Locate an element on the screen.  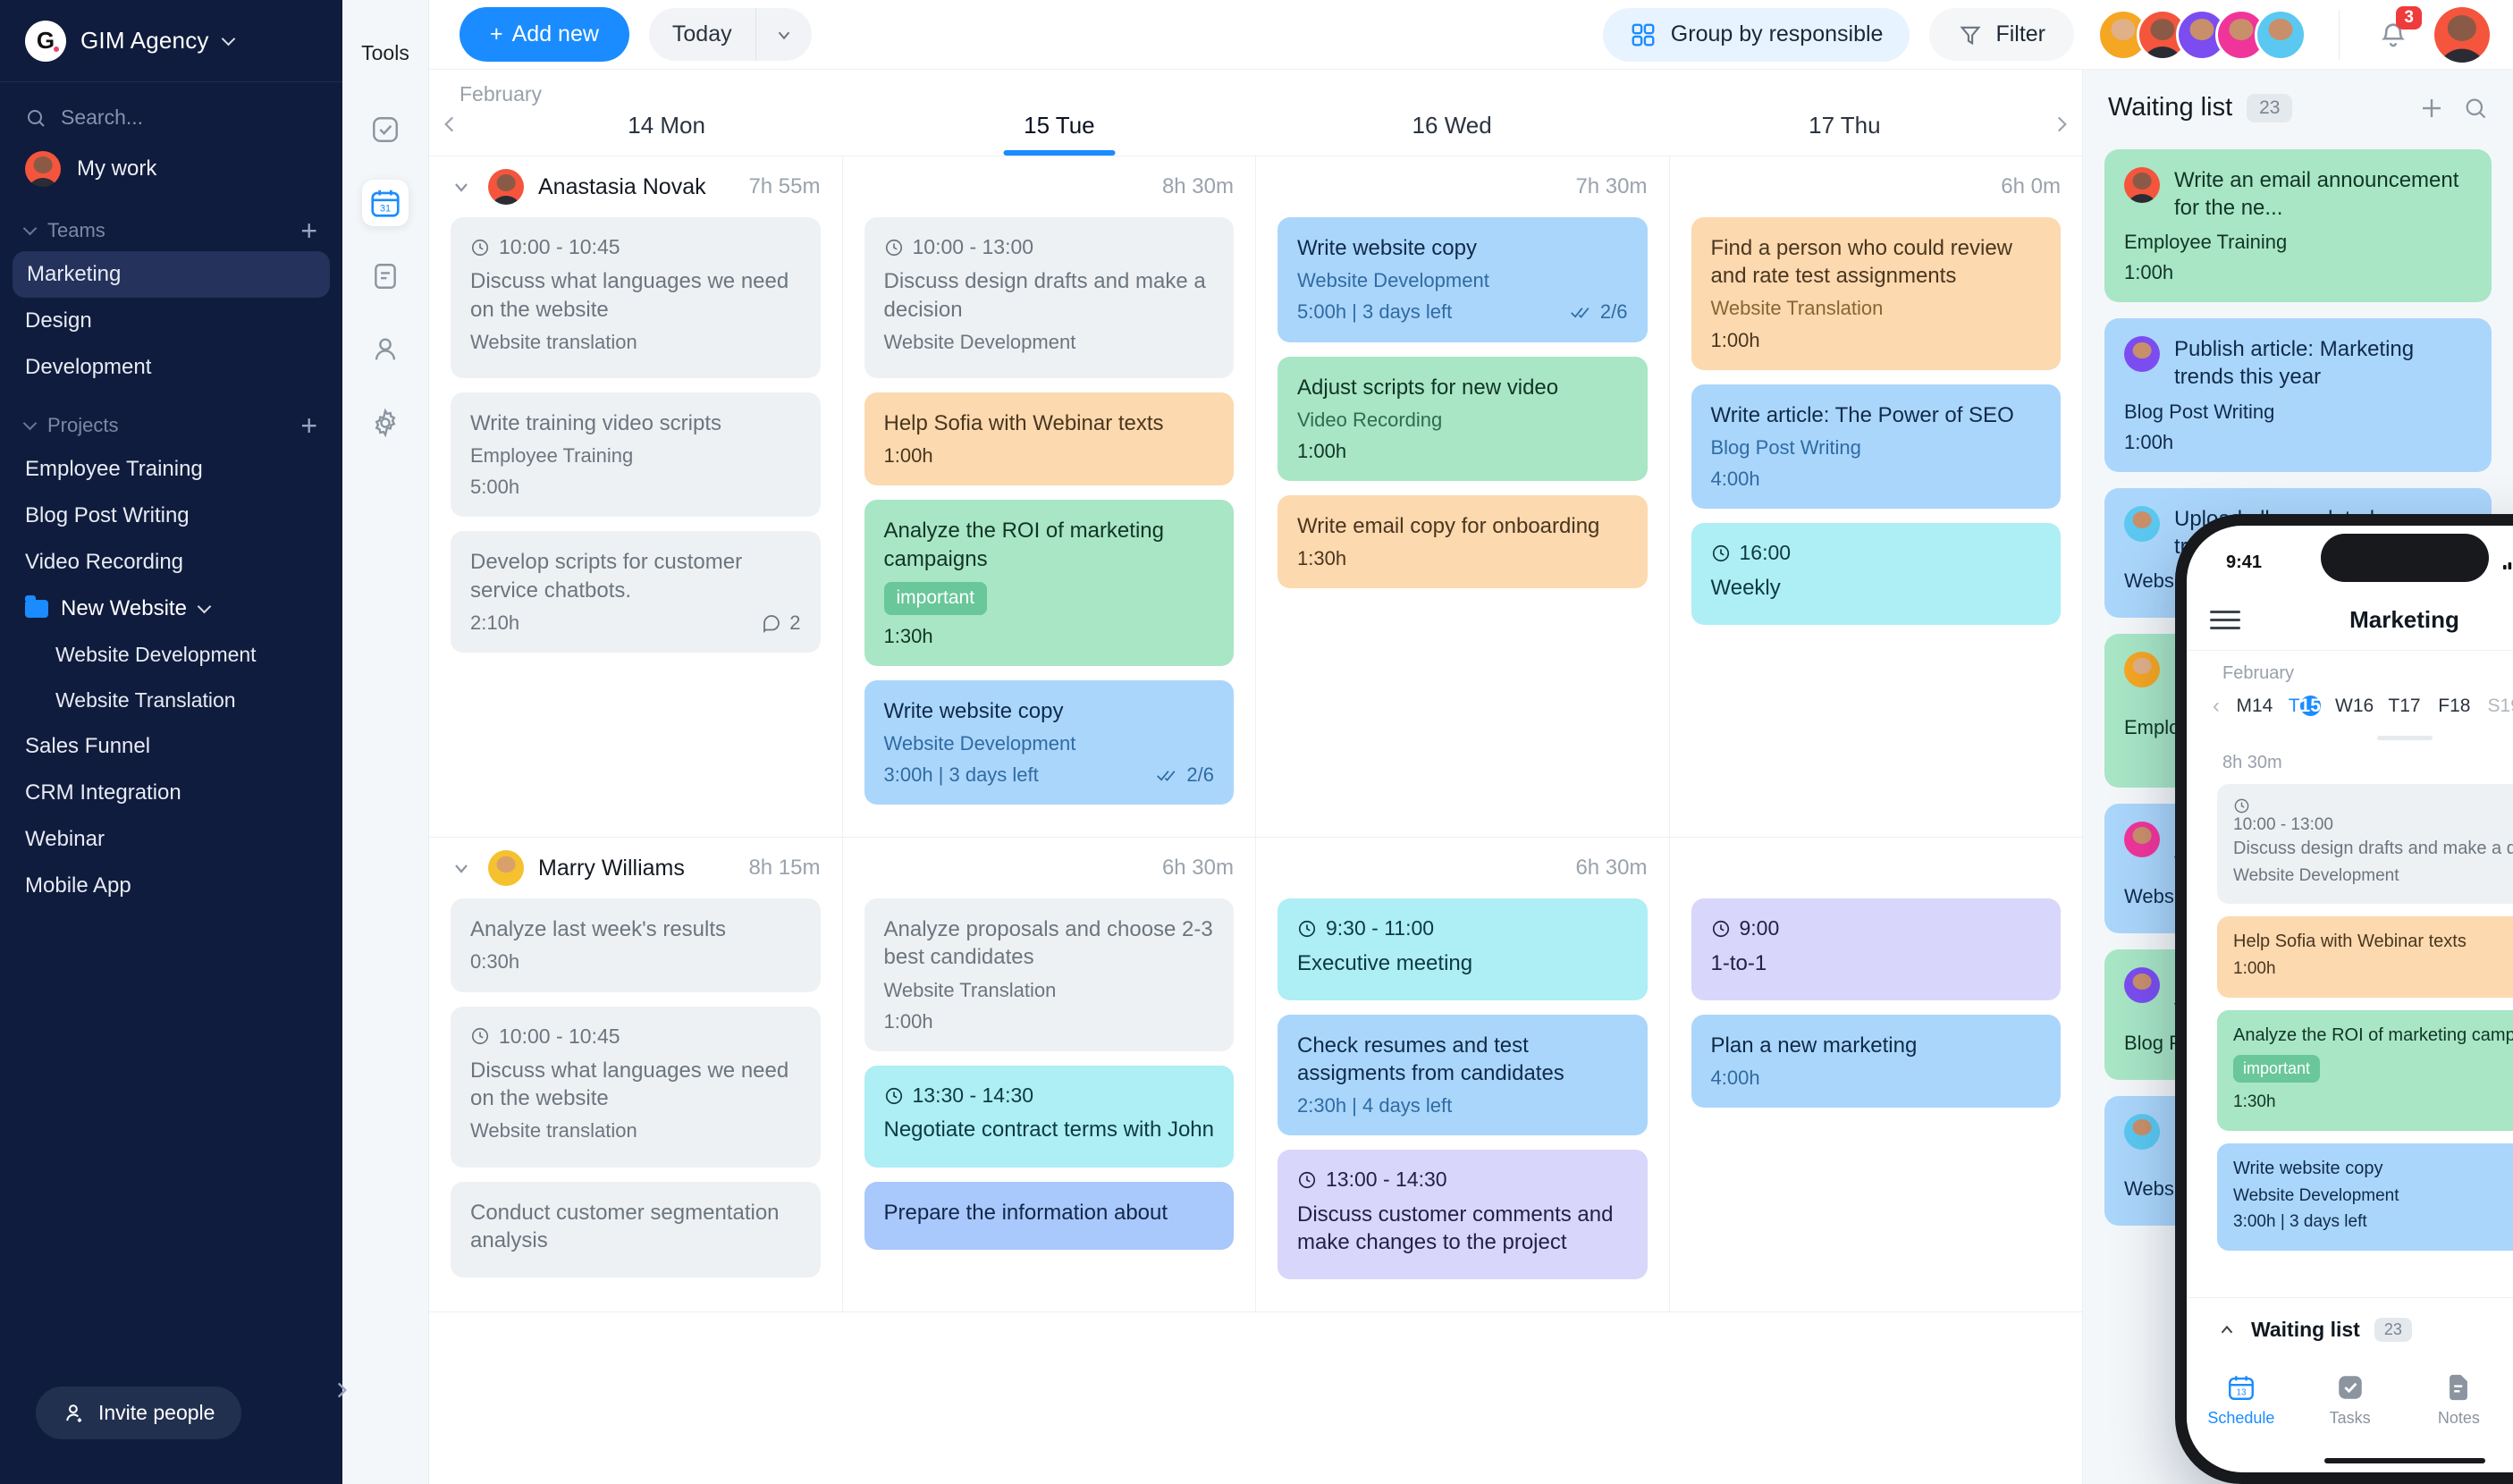
task-card: Plan a new marketing 4:00h is located at coordinates (1876, 1061).